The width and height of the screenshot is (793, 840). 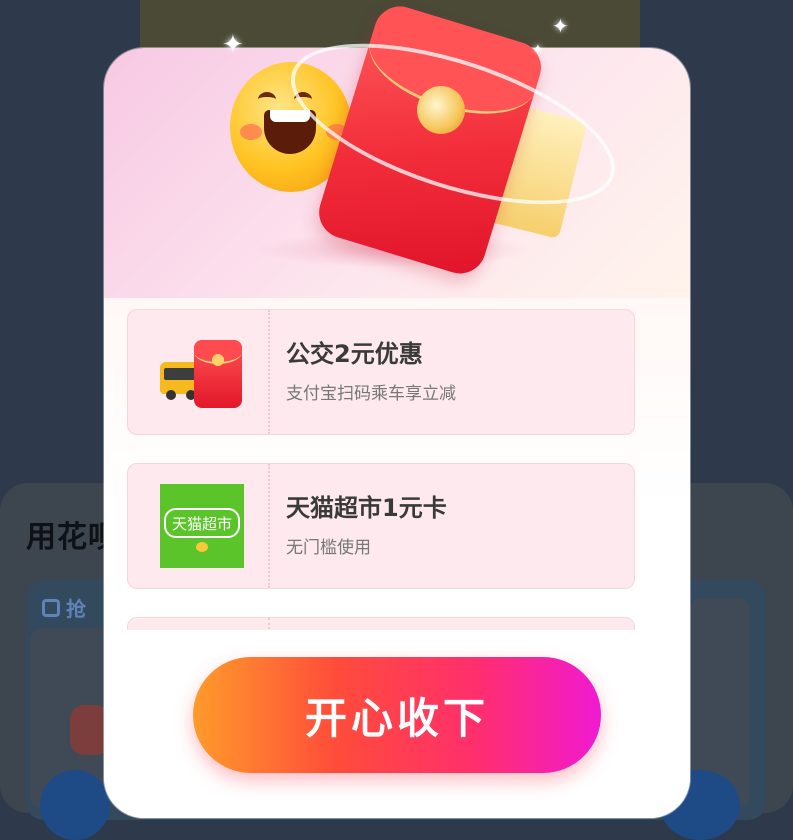 What do you see at coordinates (354, 354) in the screenshot?
I see `coupon-title: 公交2元优惠` at bounding box center [354, 354].